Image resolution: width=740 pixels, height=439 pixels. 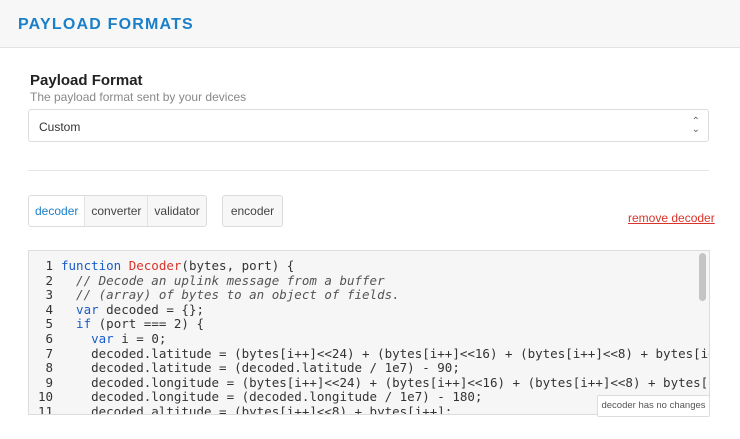 I want to click on payload-format-selected: Custom, so click(x=60, y=127).